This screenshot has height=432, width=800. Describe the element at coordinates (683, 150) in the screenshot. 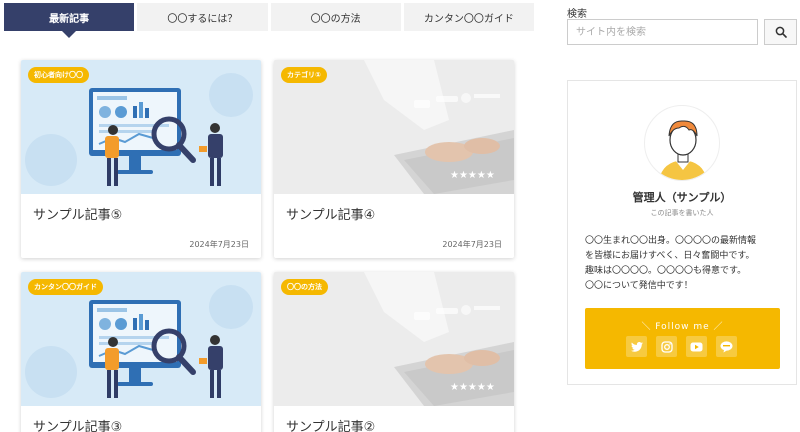

I see `admin-avatar-illustration` at that location.